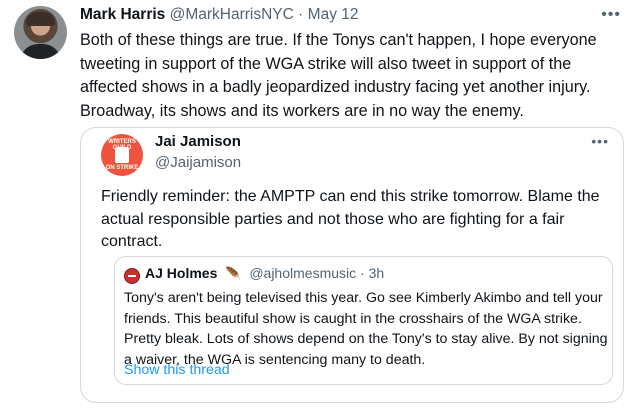 This screenshot has width=639, height=408. I want to click on nested-time: 3h, so click(377, 273).